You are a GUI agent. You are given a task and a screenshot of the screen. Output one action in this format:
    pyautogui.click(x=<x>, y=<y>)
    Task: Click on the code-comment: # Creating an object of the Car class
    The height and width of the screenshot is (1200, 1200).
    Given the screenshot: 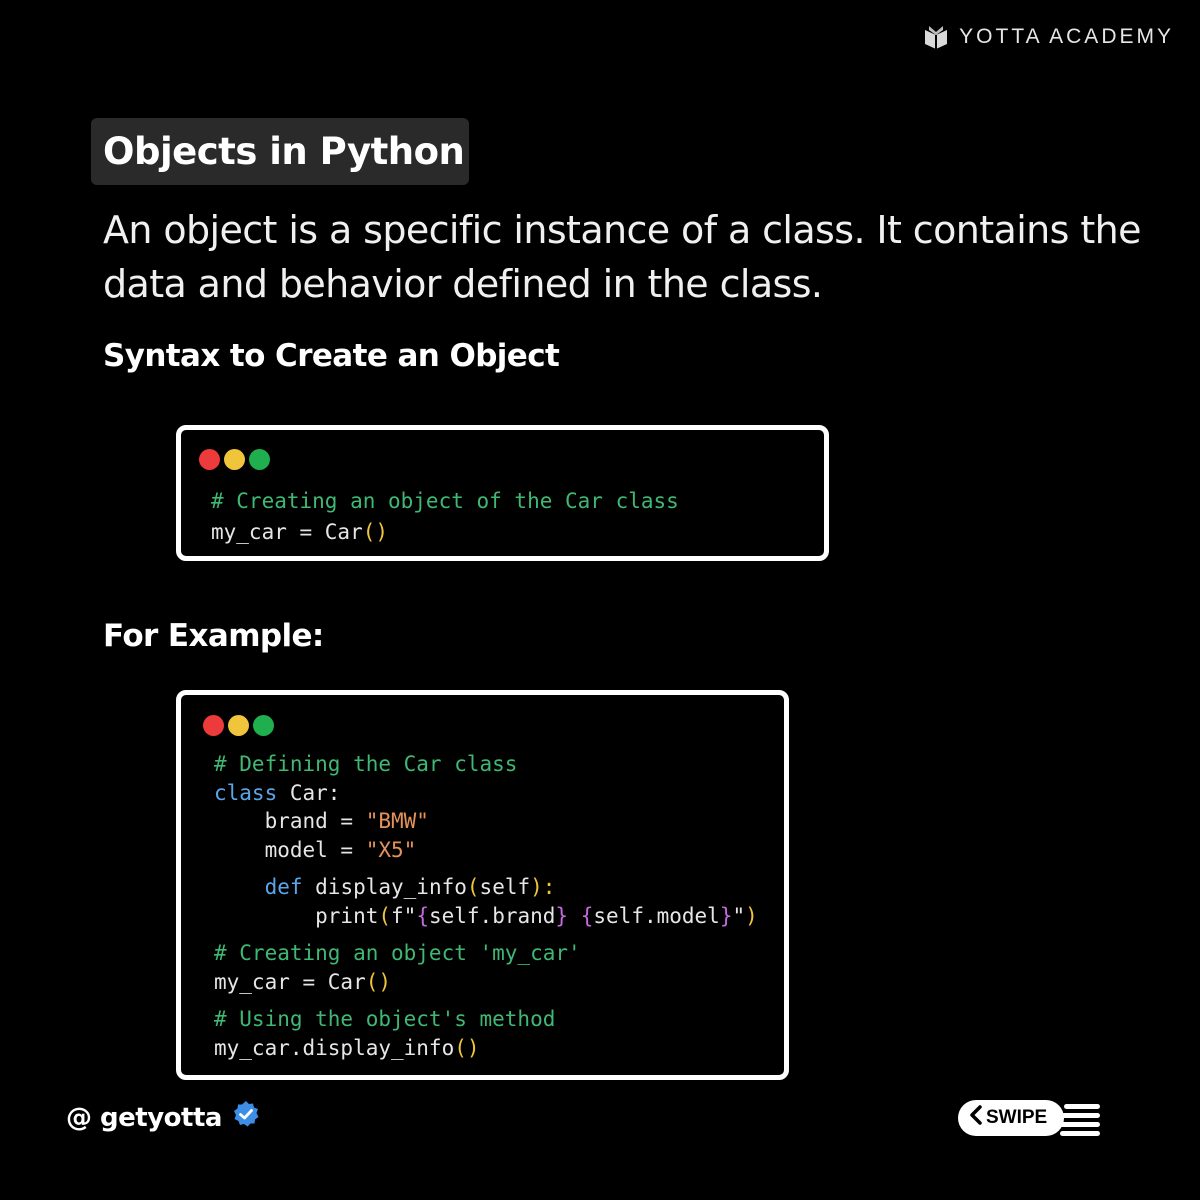 What is the action you would take?
    pyautogui.click(x=445, y=501)
    